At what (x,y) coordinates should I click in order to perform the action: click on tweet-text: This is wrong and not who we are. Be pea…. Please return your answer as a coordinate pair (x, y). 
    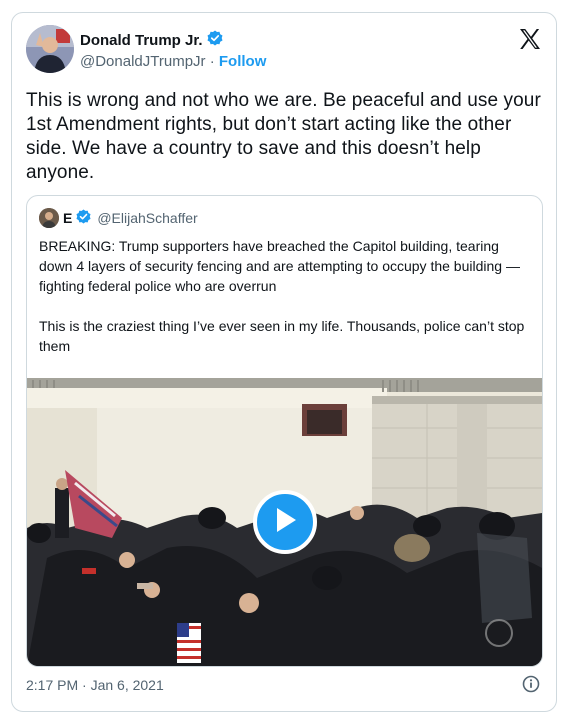
    Looking at the image, I should click on (283, 136).